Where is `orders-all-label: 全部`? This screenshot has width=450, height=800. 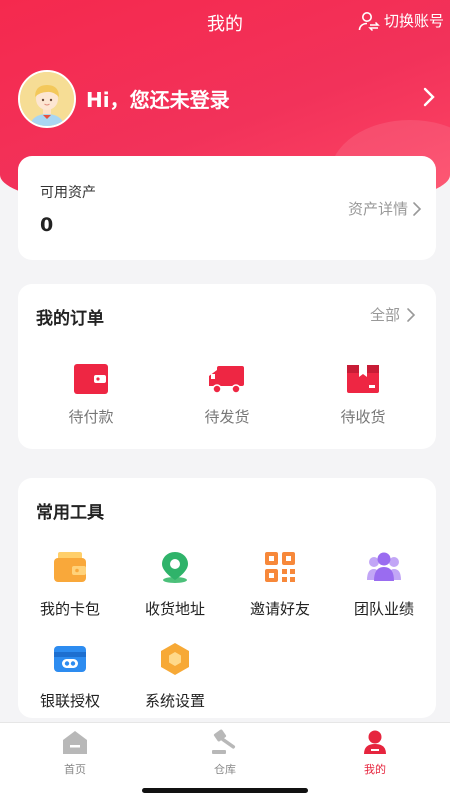 orders-all-label: 全部 is located at coordinates (384, 315).